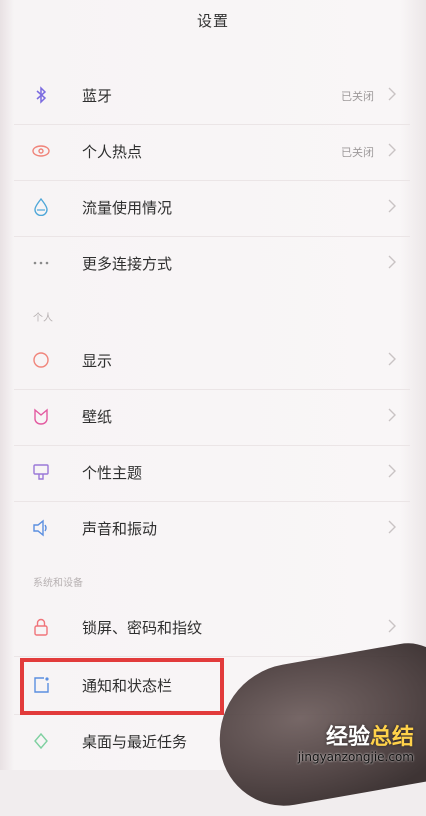 The width and height of the screenshot is (426, 816). I want to click on setting-row-data-usage: 流量使用情况, so click(212, 208).